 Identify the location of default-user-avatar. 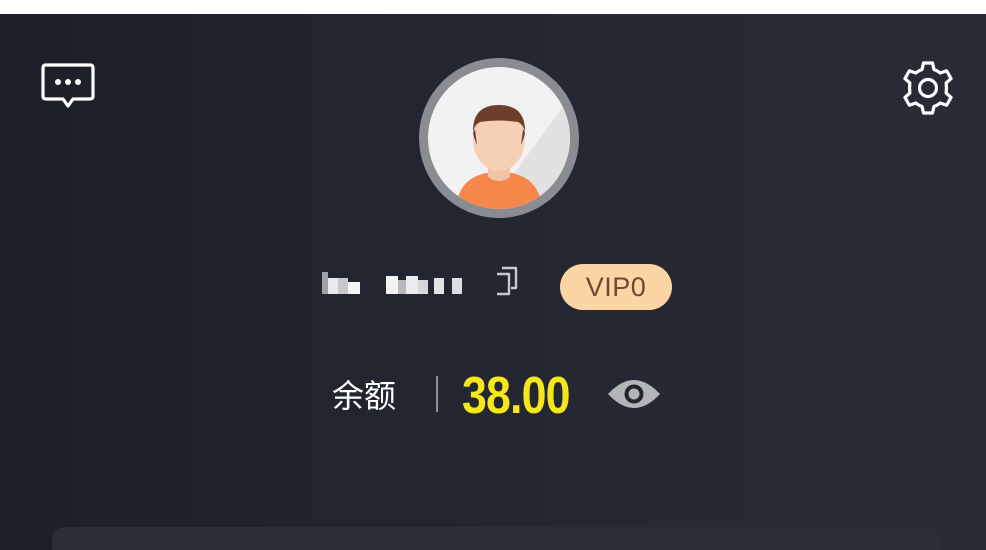
(513, 153).